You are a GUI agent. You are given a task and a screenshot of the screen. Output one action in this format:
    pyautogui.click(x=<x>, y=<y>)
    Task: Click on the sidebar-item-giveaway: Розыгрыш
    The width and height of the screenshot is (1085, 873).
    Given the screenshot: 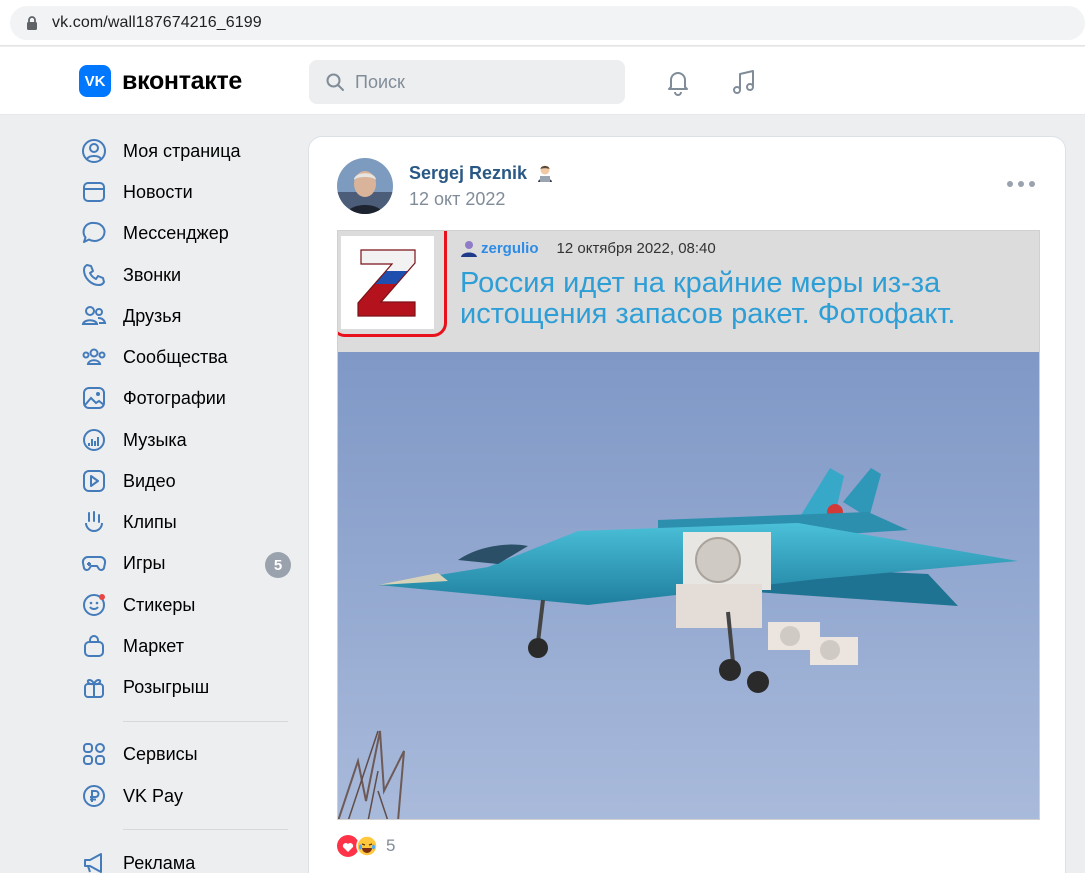 What is the action you would take?
    pyautogui.click(x=187, y=687)
    